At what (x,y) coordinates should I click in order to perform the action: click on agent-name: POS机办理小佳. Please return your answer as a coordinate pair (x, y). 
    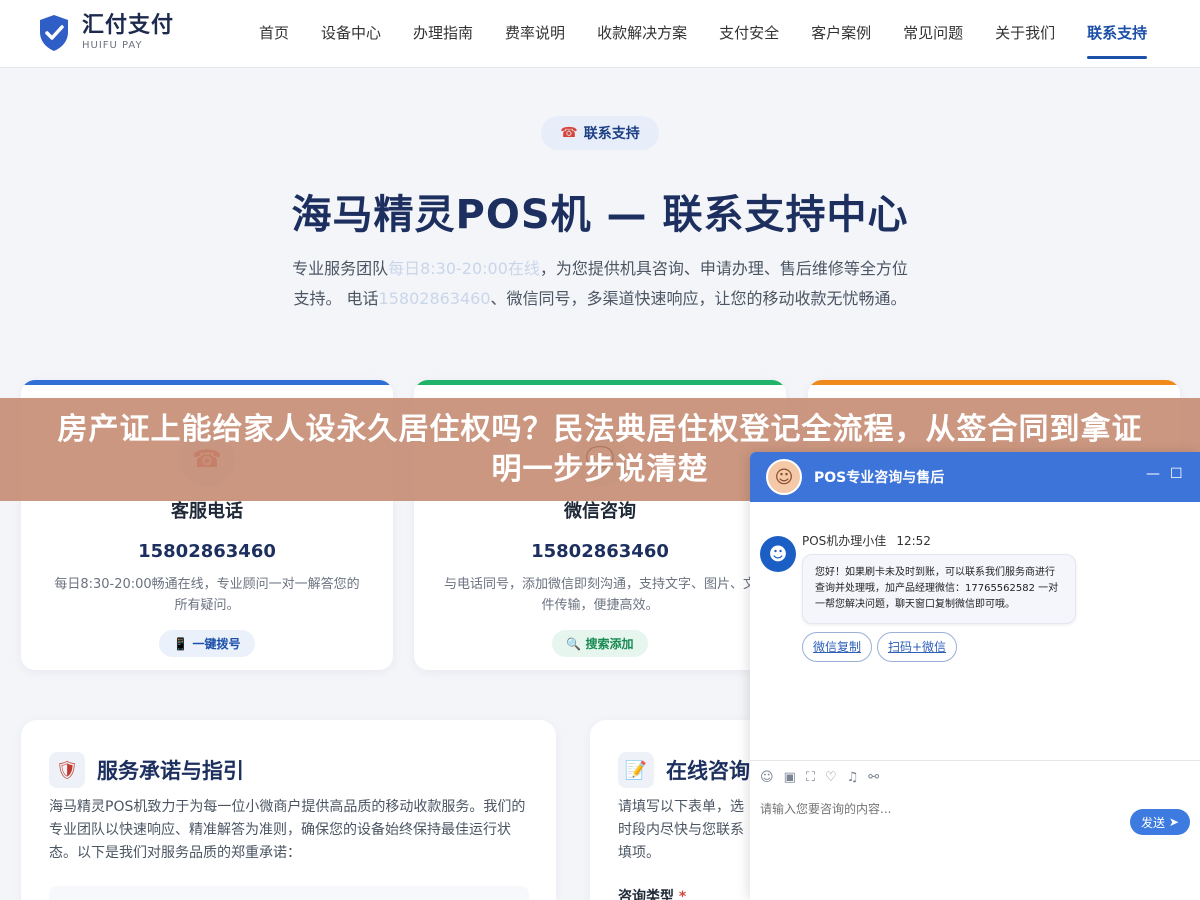
    Looking at the image, I should click on (844, 541).